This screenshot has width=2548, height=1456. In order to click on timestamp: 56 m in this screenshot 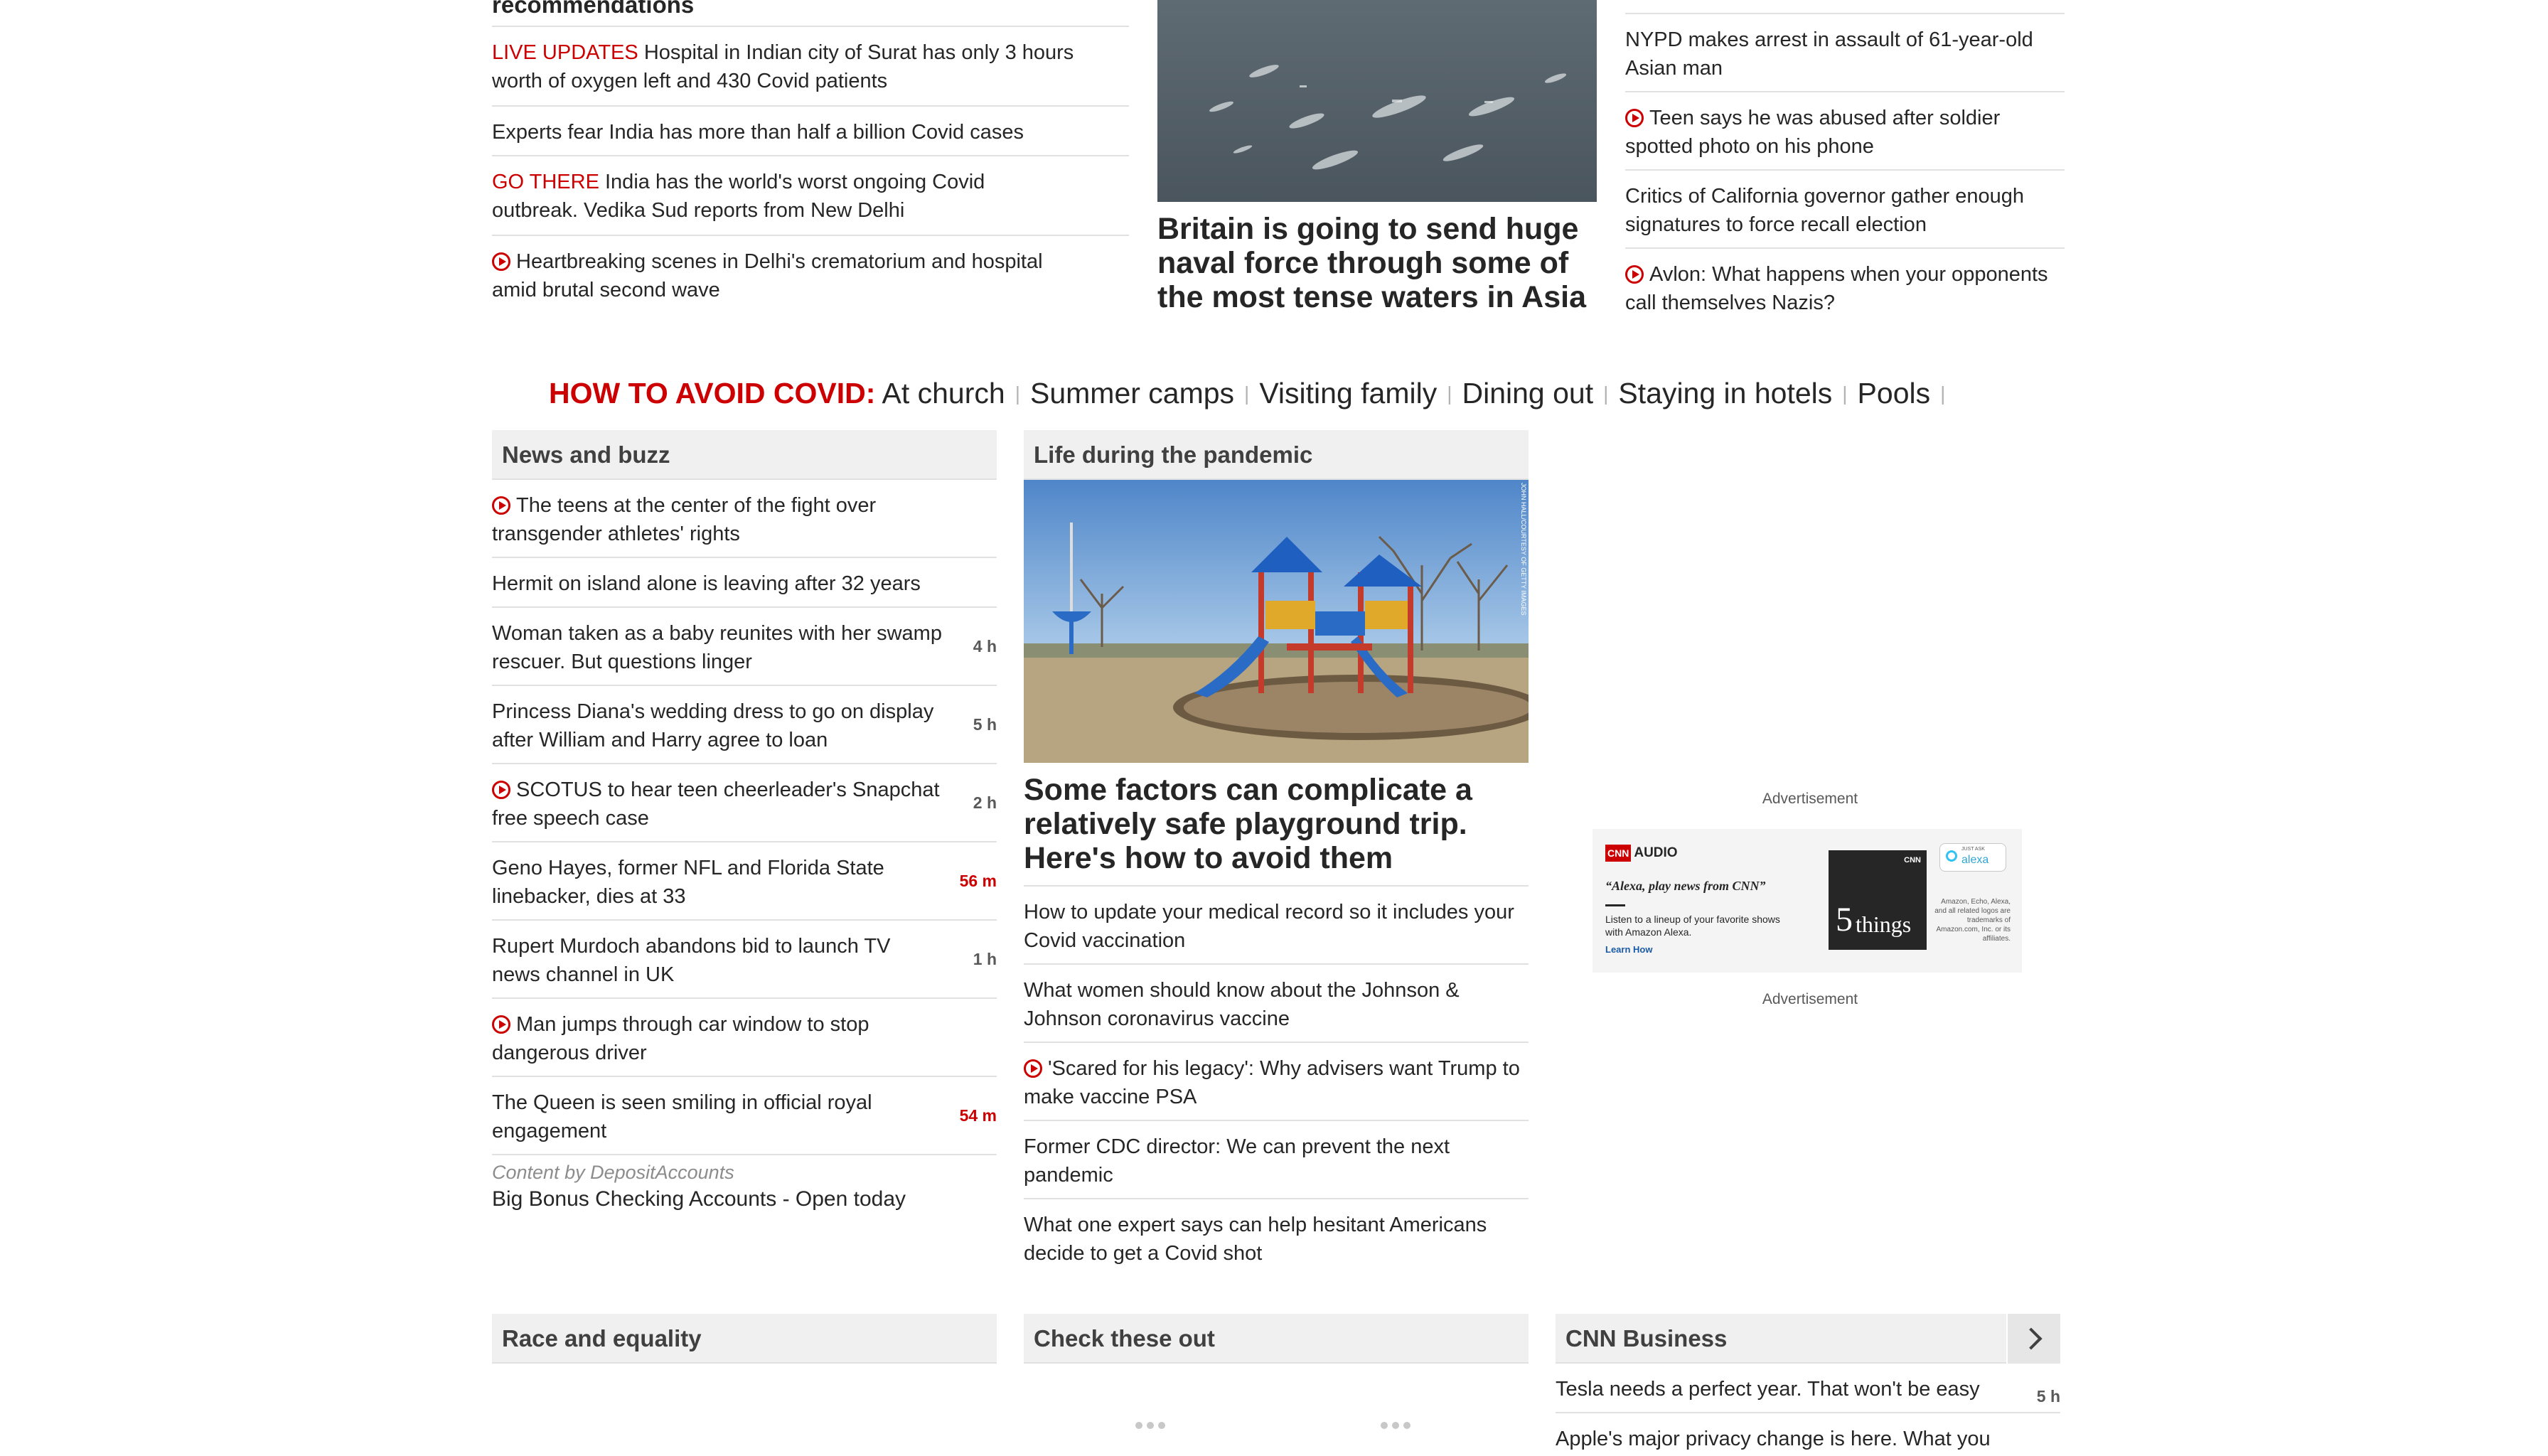, I will do `click(978, 881)`.